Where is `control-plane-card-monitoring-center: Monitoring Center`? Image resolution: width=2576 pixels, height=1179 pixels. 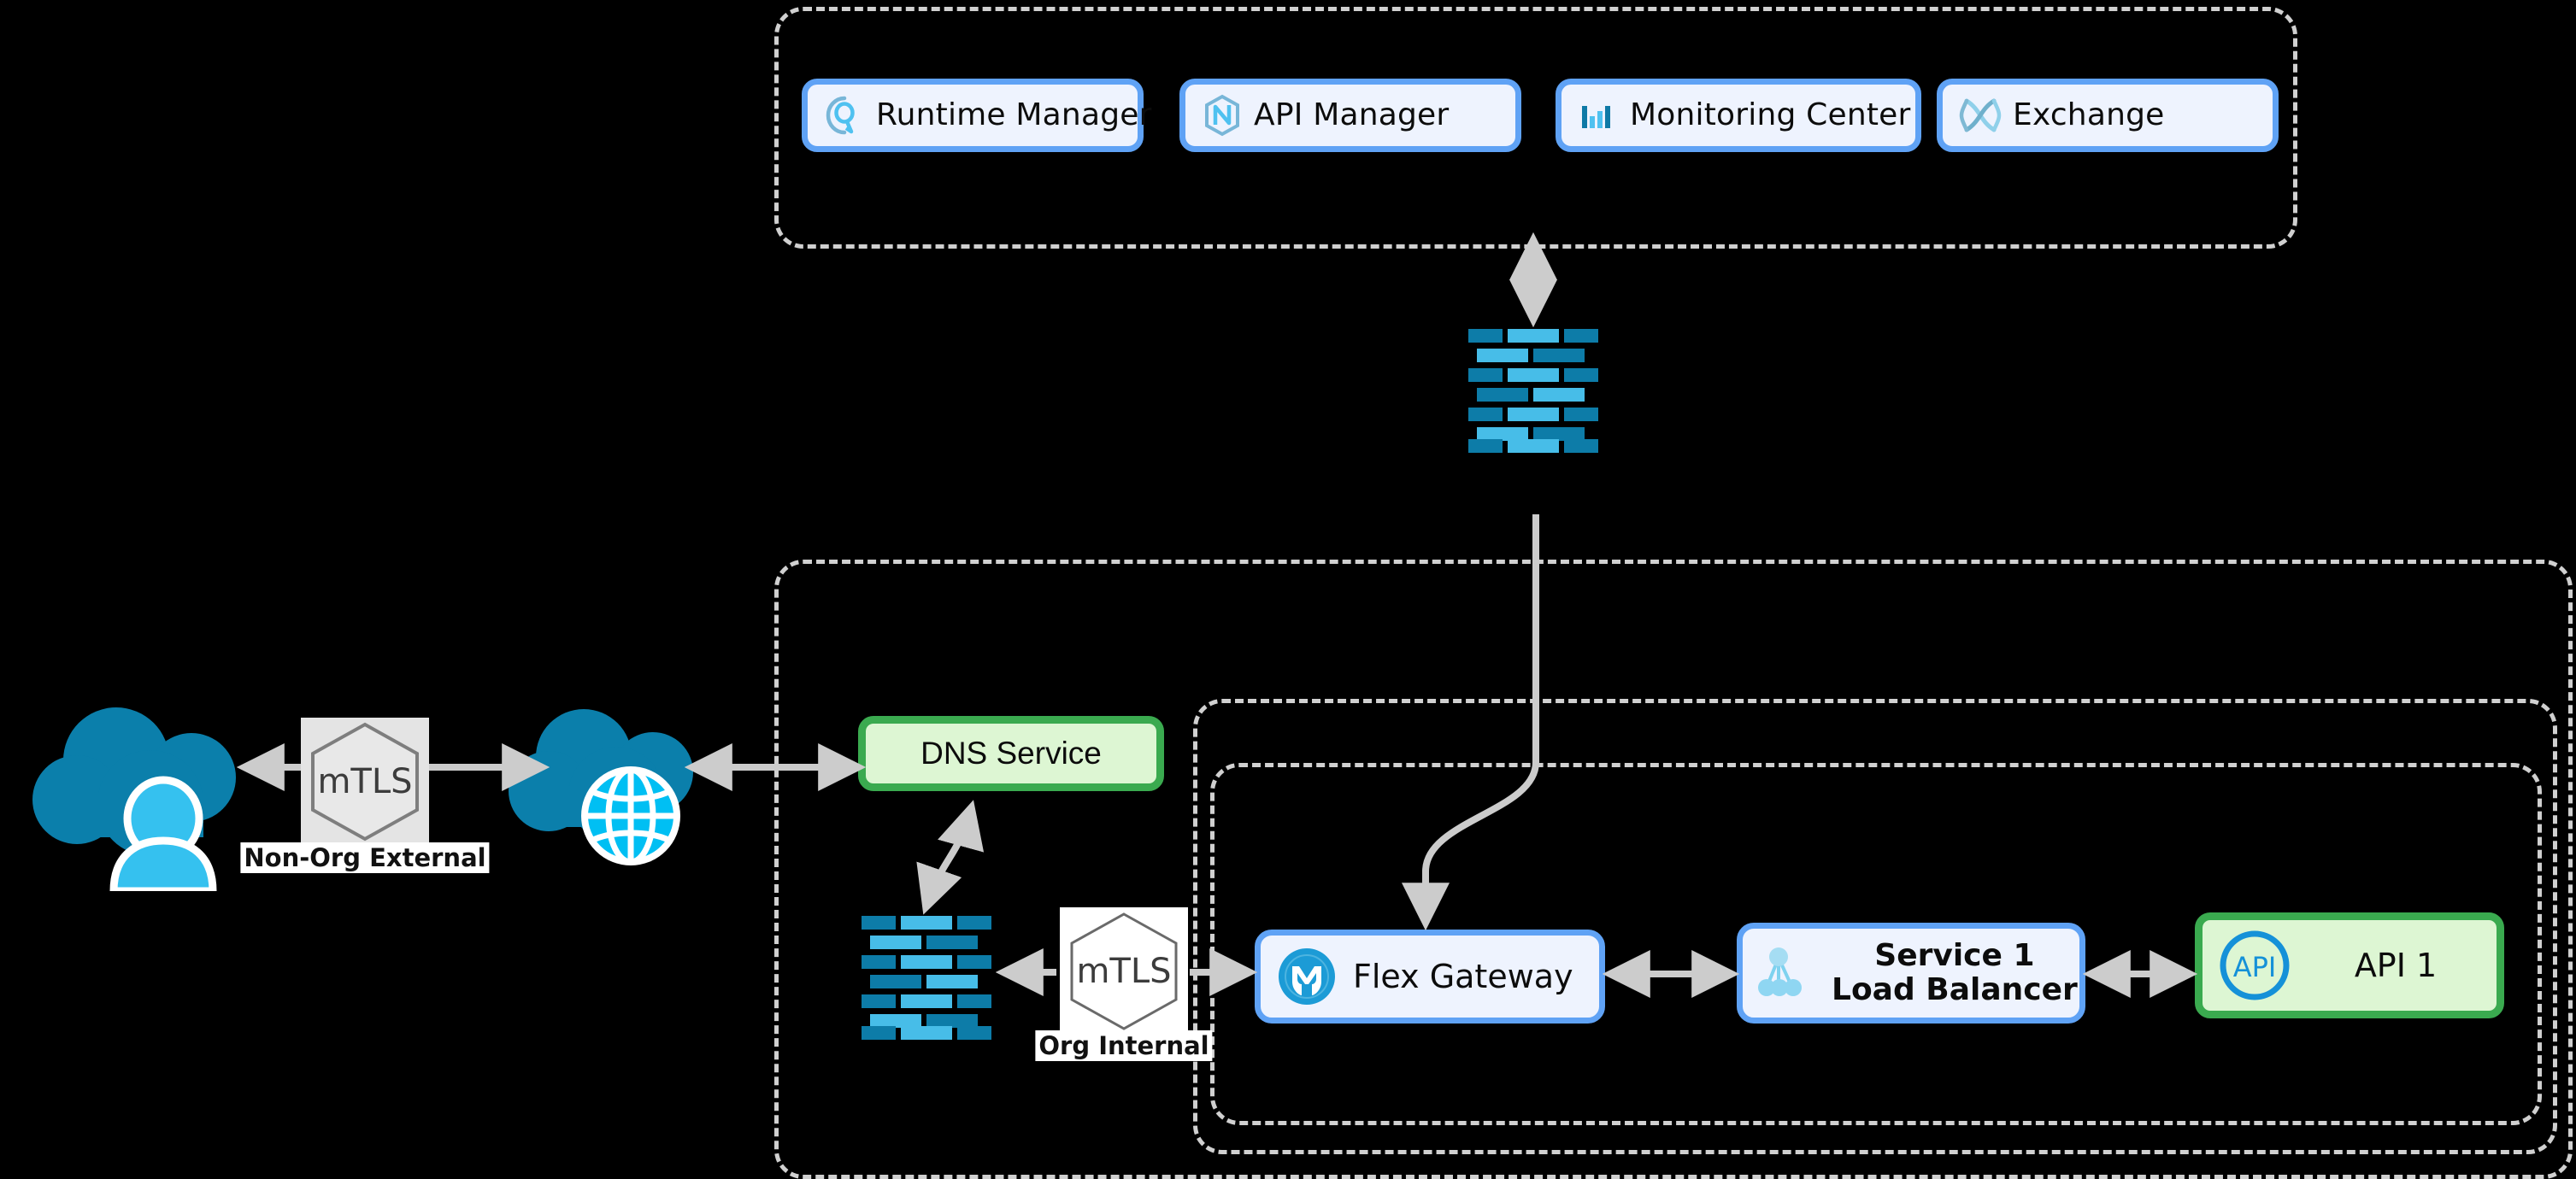
control-plane-card-monitoring-center: Monitoring Center is located at coordinates (1738, 115).